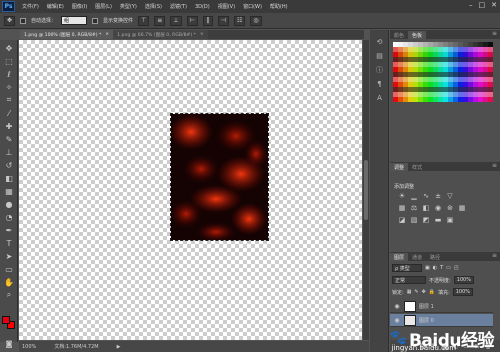  What do you see at coordinates (9, 152) in the screenshot?
I see `clone-stamp-tool-icon: ⊥` at bounding box center [9, 152].